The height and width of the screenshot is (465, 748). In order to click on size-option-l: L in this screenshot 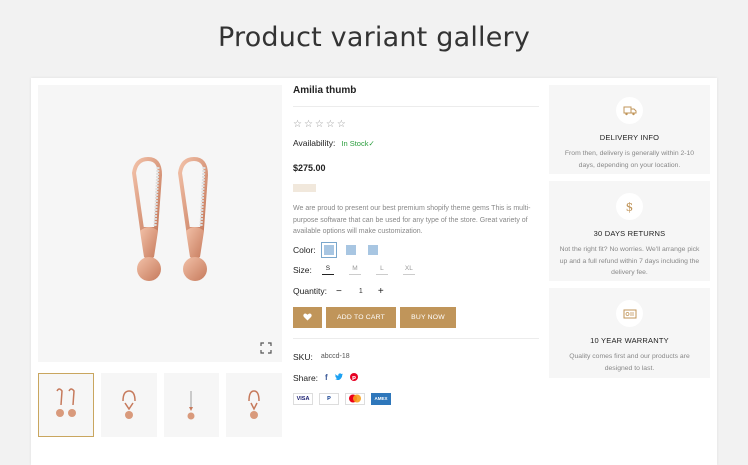, I will do `click(381, 270)`.